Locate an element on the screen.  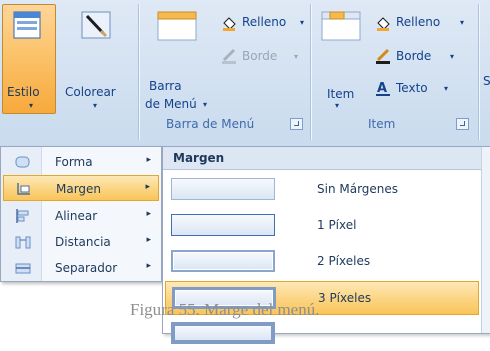
gallery-title: Margen is located at coordinates (199, 158).